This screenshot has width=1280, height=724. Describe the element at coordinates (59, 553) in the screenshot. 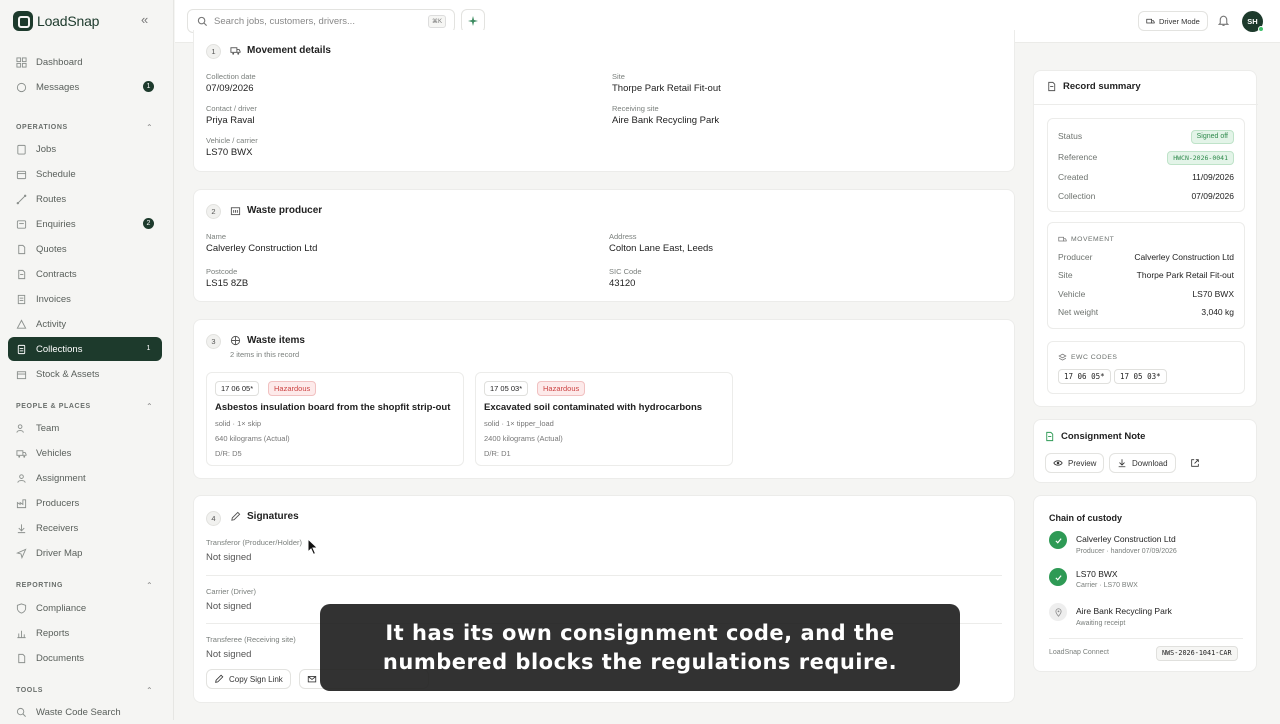

I see `sidebar-item-label: Driver Map` at that location.